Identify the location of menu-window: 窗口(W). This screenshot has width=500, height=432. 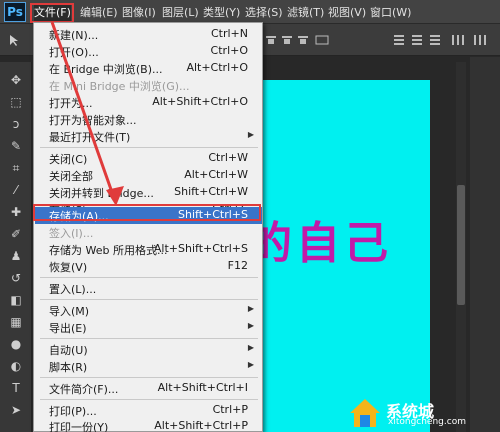
(390, 13).